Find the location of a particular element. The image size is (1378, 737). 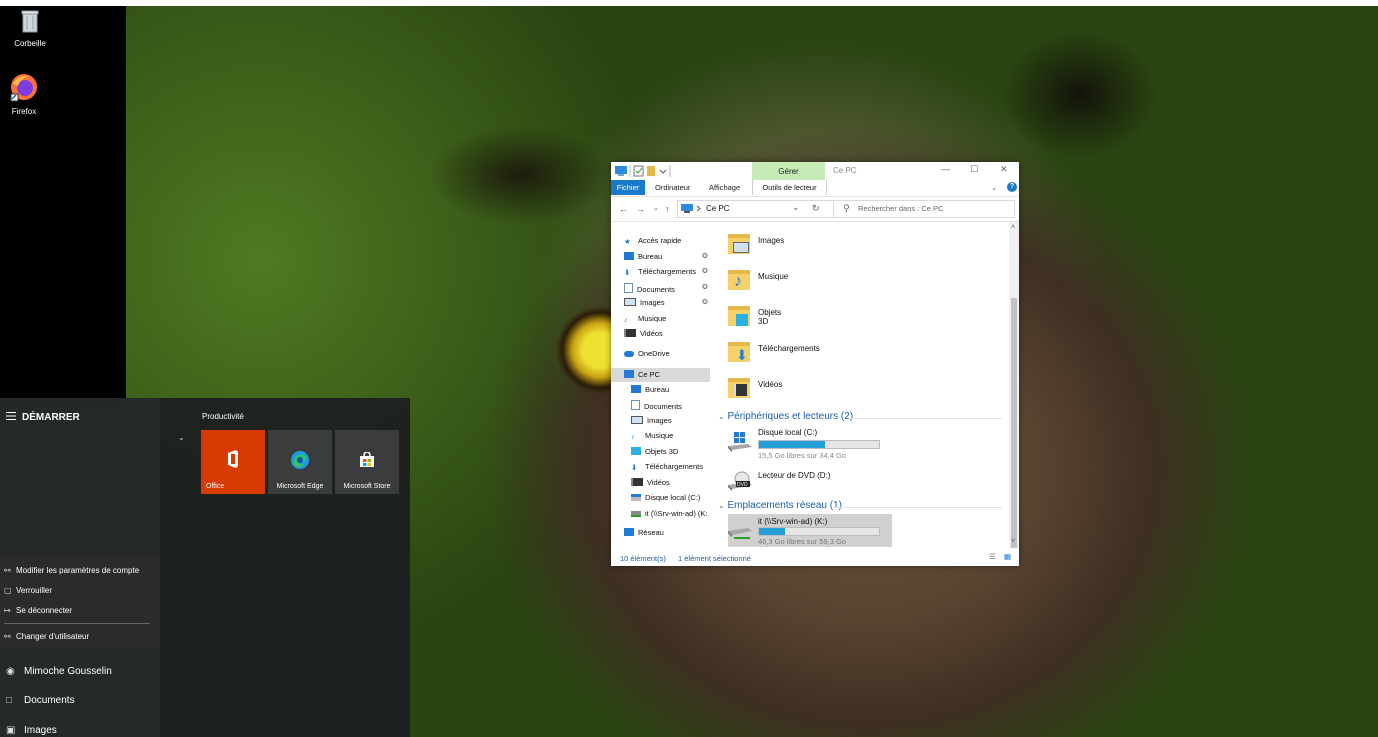

account-settings-item: ⚯ Modifier les paramètres de compte is located at coordinates (71, 570).